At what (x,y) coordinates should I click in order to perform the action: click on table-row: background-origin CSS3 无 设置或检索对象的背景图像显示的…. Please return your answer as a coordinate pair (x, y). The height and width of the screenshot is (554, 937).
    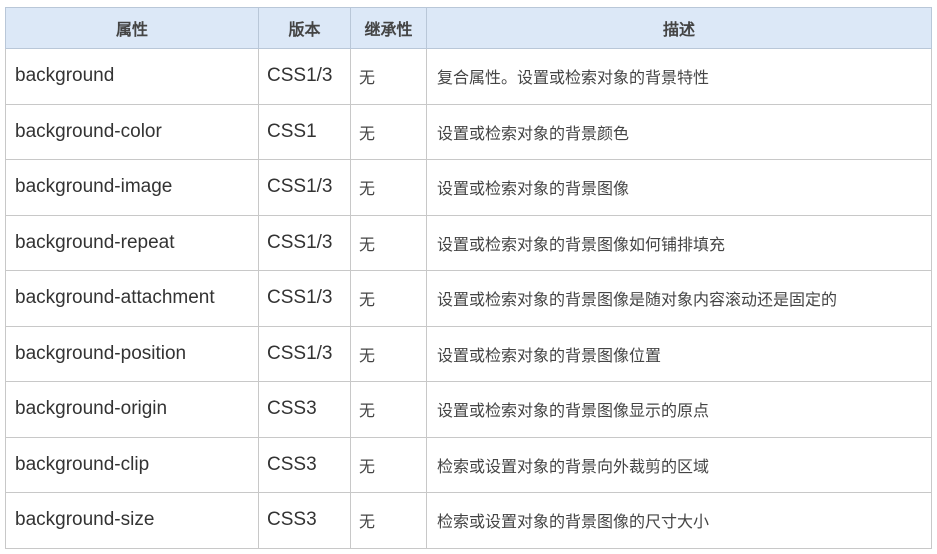
    Looking at the image, I should click on (468, 409).